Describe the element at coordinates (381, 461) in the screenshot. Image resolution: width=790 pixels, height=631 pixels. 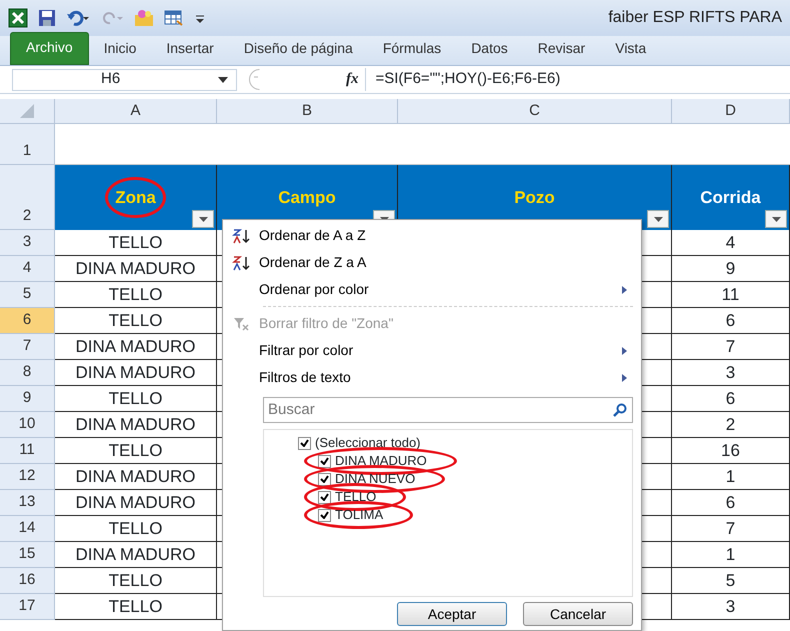
I see `checkbox-label: DINA MADURO` at that location.